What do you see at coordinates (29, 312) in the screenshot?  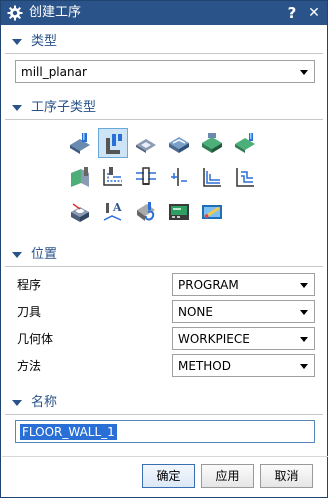 I see `tool-label: 刀具` at bounding box center [29, 312].